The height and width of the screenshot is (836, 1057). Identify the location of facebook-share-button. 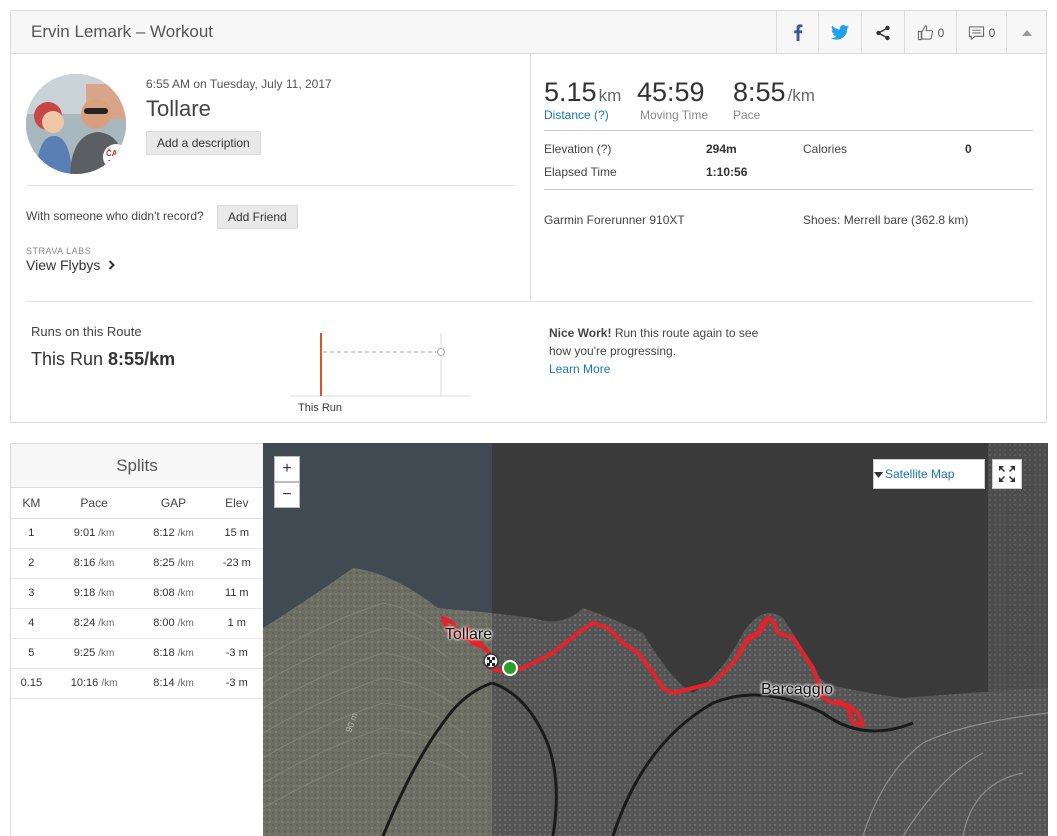
(797, 32).